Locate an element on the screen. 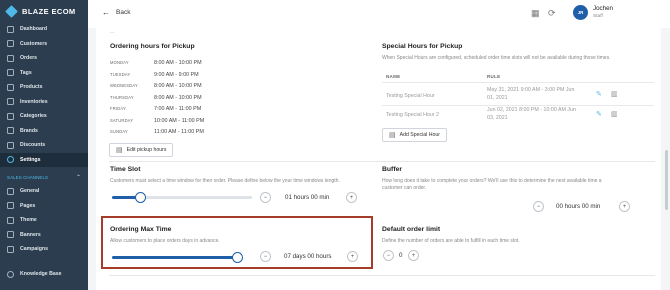 Image resolution: width=670 pixels, height=290 pixels. theme-icon is located at coordinates (10, 220).